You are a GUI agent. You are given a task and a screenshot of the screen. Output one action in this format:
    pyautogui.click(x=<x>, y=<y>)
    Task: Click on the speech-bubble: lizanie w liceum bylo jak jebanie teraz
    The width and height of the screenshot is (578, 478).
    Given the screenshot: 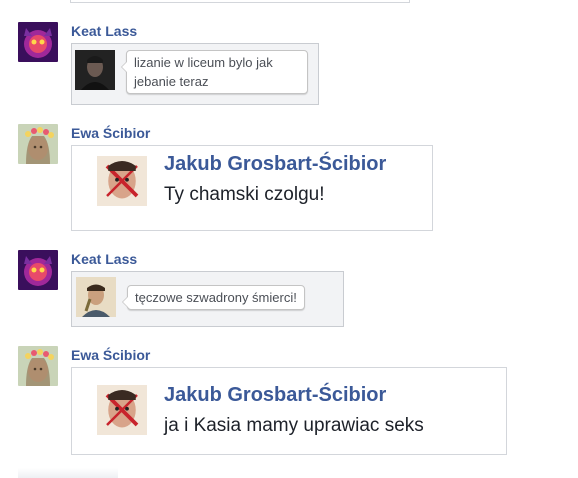 What is the action you would take?
    pyautogui.click(x=214, y=72)
    